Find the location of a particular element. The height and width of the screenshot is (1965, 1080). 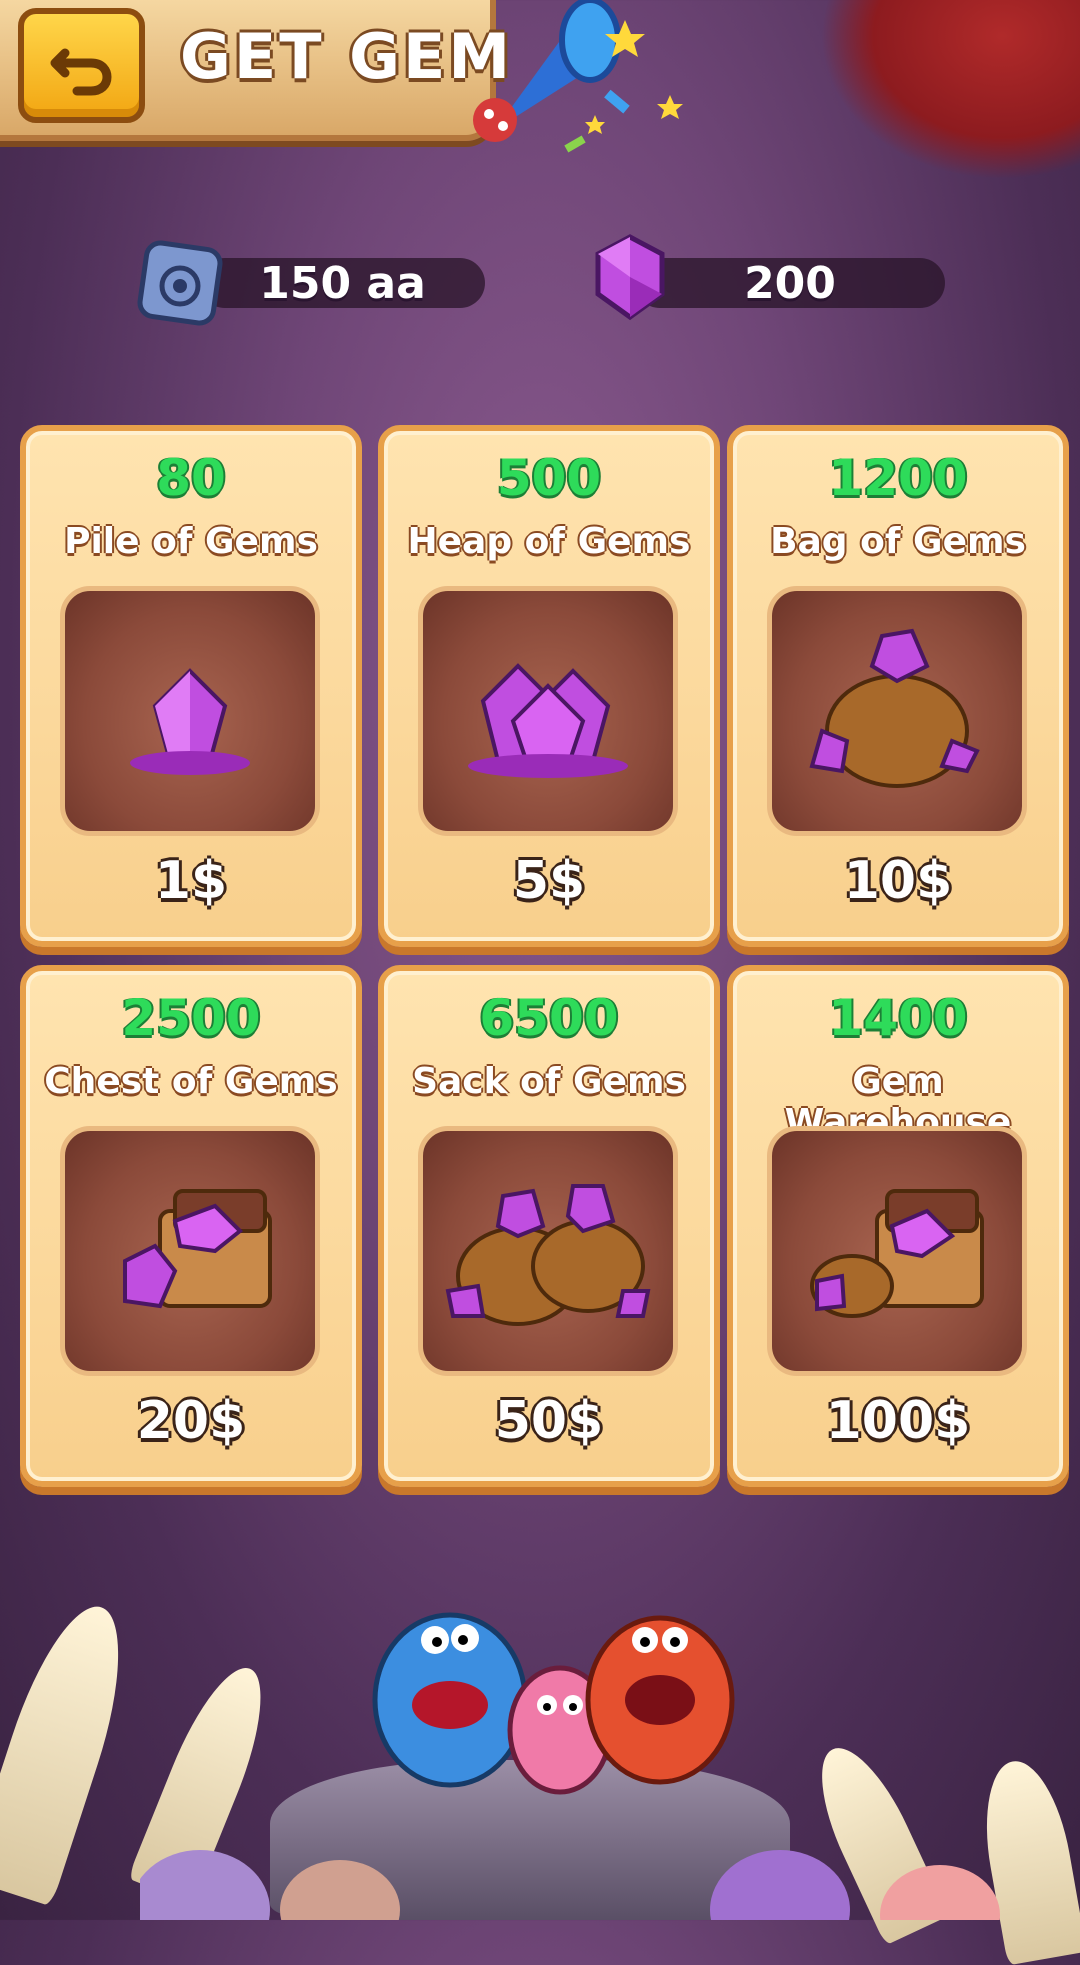

offer-price: 20$ is located at coordinates (191, 1421).